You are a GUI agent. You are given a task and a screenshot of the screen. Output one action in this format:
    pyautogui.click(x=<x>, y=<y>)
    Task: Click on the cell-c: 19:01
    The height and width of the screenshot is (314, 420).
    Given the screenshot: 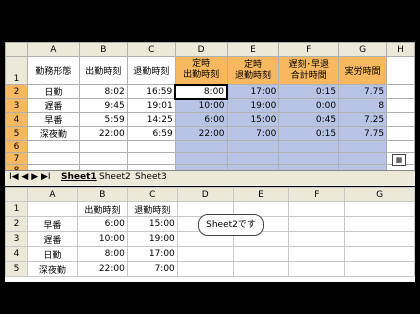 What is the action you would take?
    pyautogui.click(x=151, y=105)
    